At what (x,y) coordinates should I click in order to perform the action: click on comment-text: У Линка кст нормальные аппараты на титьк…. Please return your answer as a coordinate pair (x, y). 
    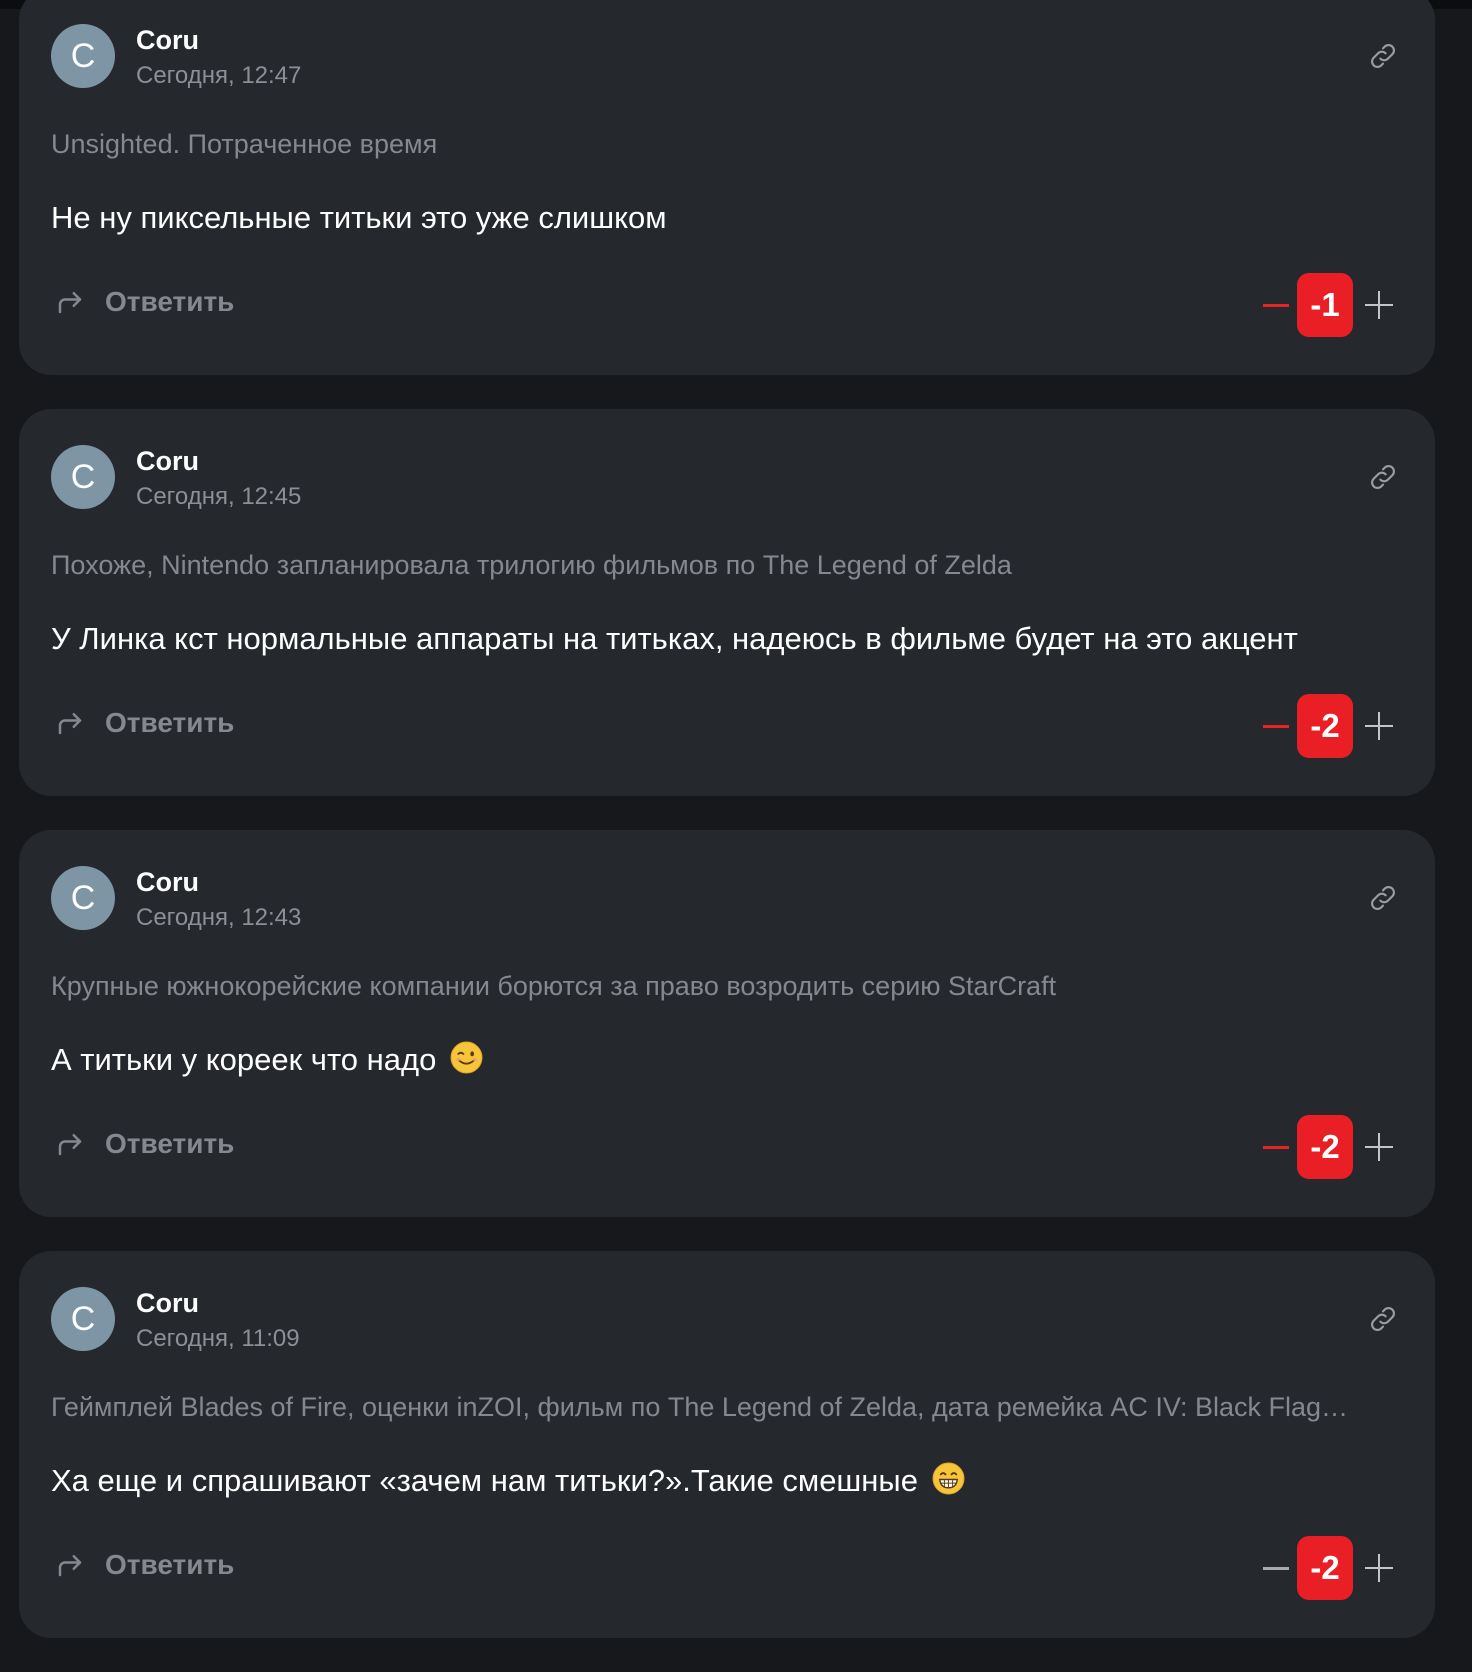
    Looking at the image, I should click on (674, 638).